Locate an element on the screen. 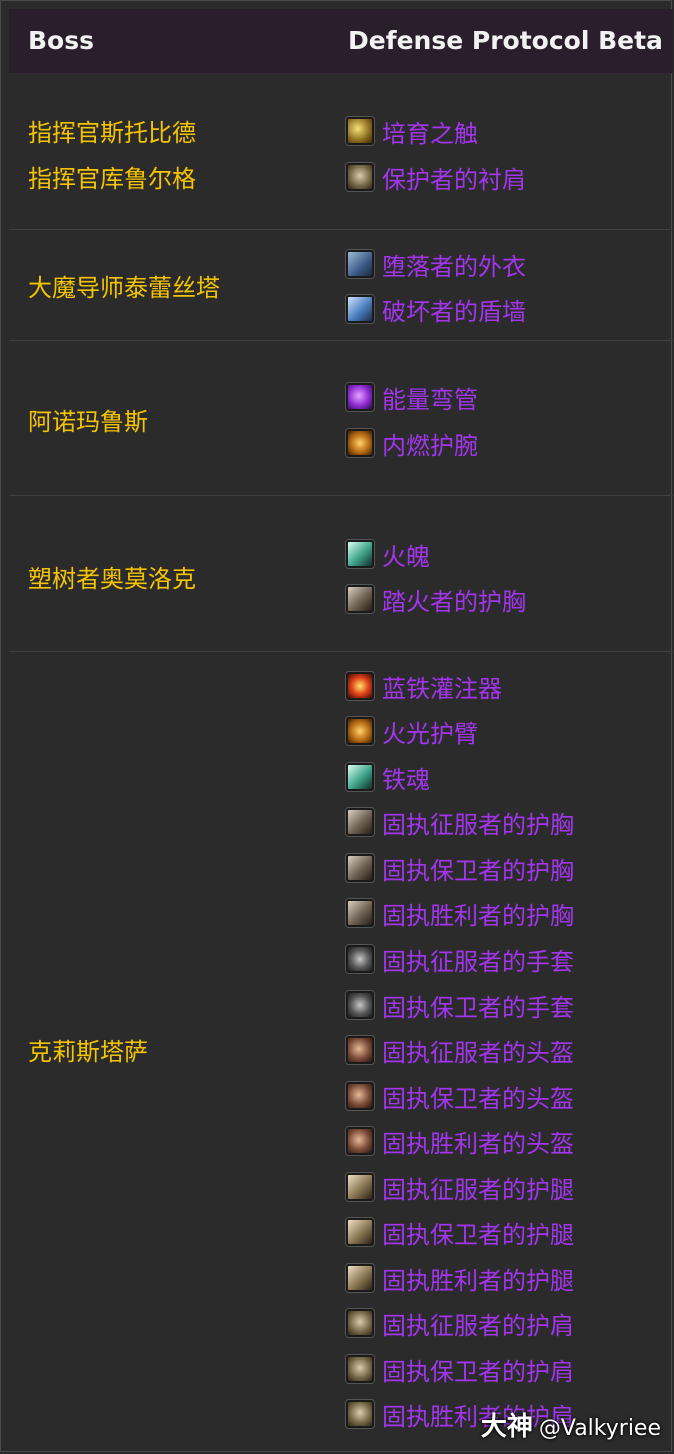  loot-item: 固执胜利者的护腿 is located at coordinates (460, 1278).